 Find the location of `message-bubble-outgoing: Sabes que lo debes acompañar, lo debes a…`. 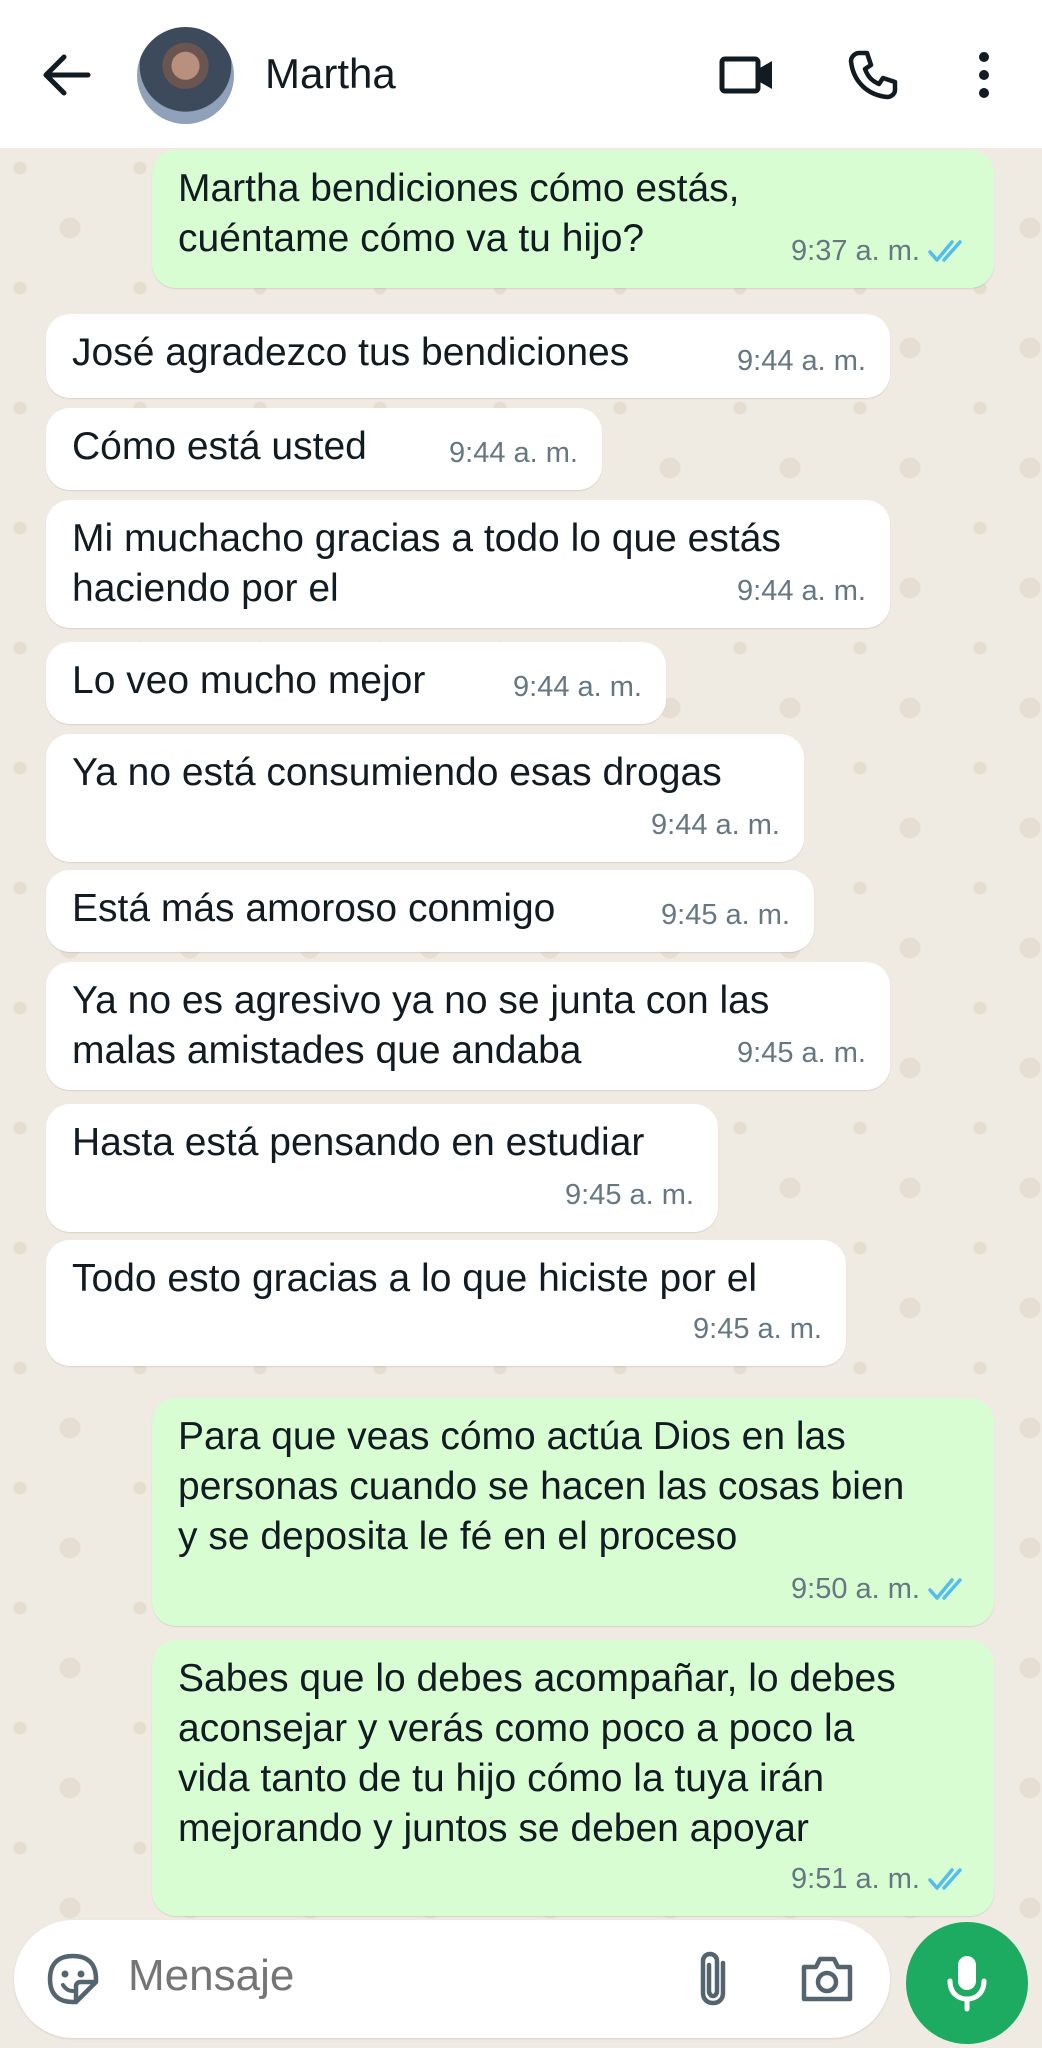

message-bubble-outgoing: Sabes que lo debes acompañar, lo debes a… is located at coordinates (573, 1778).